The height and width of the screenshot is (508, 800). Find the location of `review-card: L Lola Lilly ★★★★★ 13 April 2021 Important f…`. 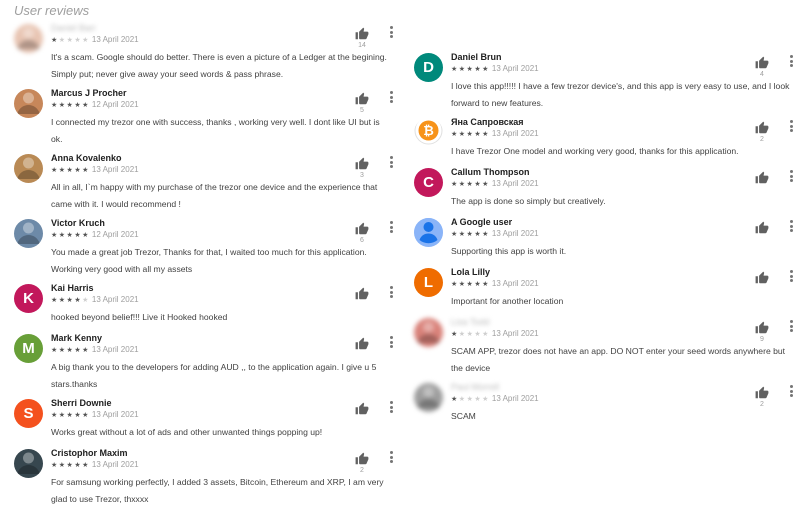

review-card: L Lola Lilly ★★★★★ 13 April 2021 Important f… is located at coordinates (606, 288).